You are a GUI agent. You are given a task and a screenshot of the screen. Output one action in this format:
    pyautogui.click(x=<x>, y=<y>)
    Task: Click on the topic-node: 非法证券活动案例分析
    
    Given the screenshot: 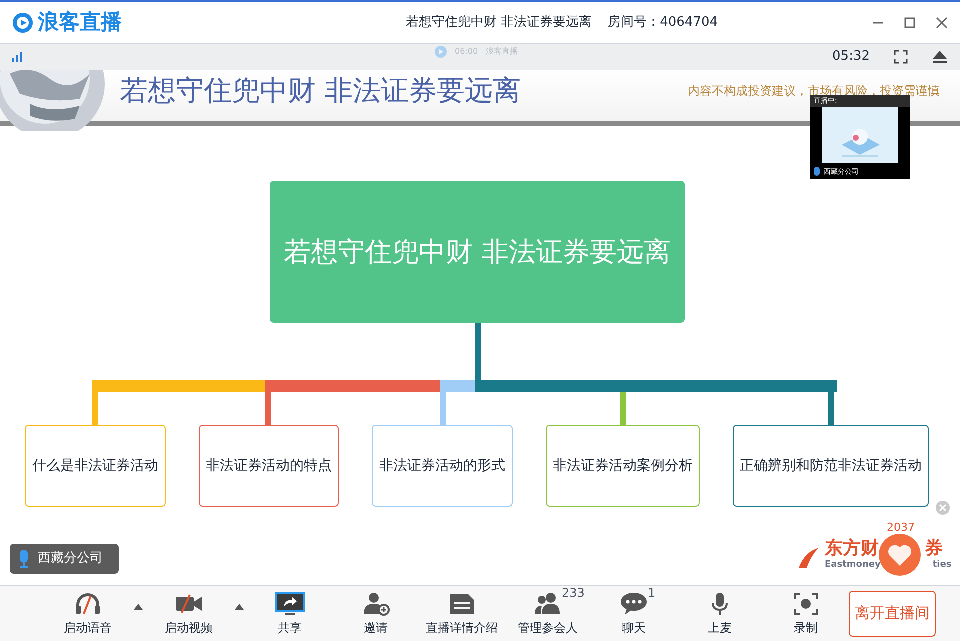 What is the action you would take?
    pyautogui.click(x=623, y=466)
    